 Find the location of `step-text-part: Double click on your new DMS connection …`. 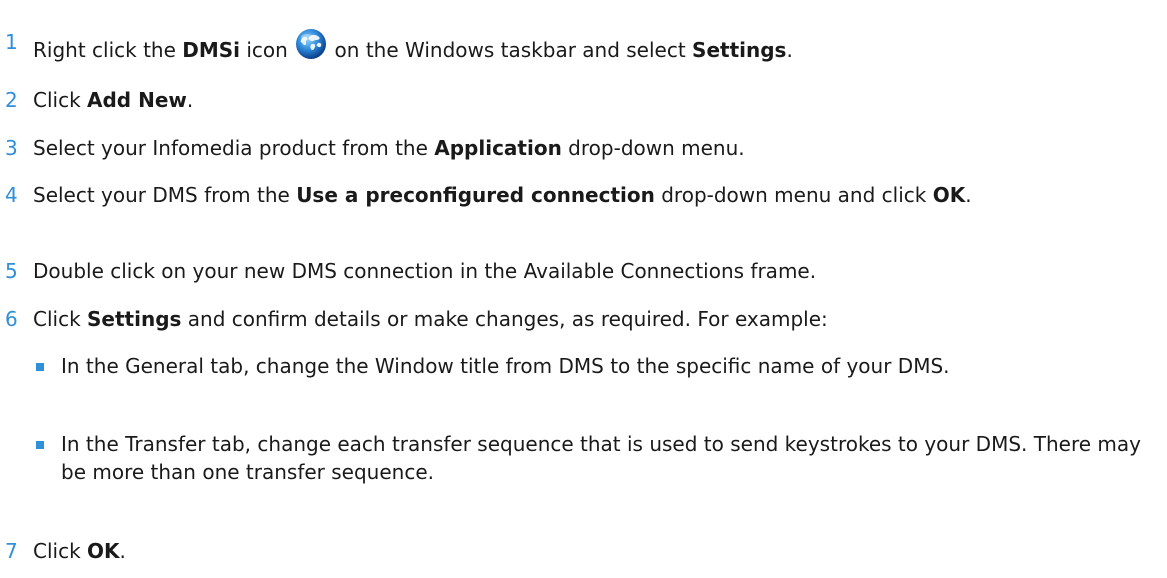

step-text-part: Double click on your new DMS connection … is located at coordinates (425, 271).